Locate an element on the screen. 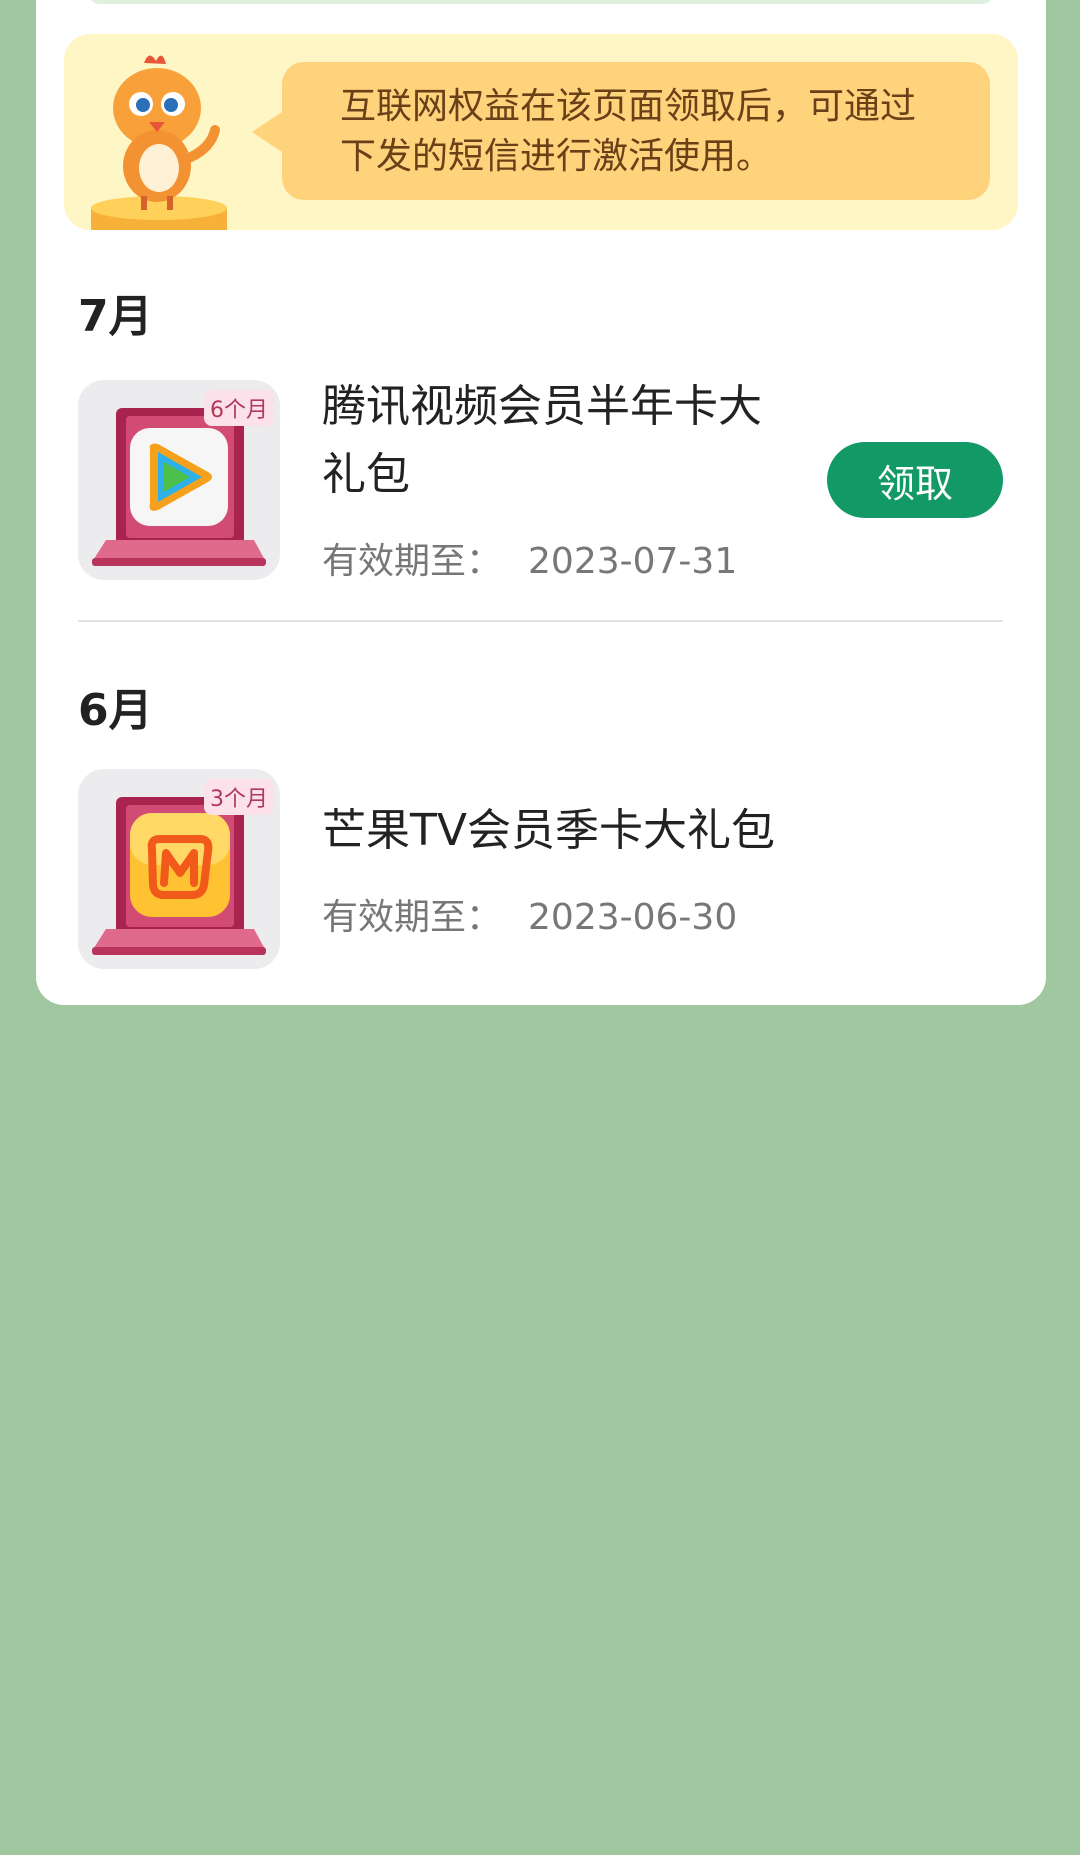 Image resolution: width=1080 pixels, height=1855 pixels. tencent-video-thumbnail: 6个月 is located at coordinates (179, 480).